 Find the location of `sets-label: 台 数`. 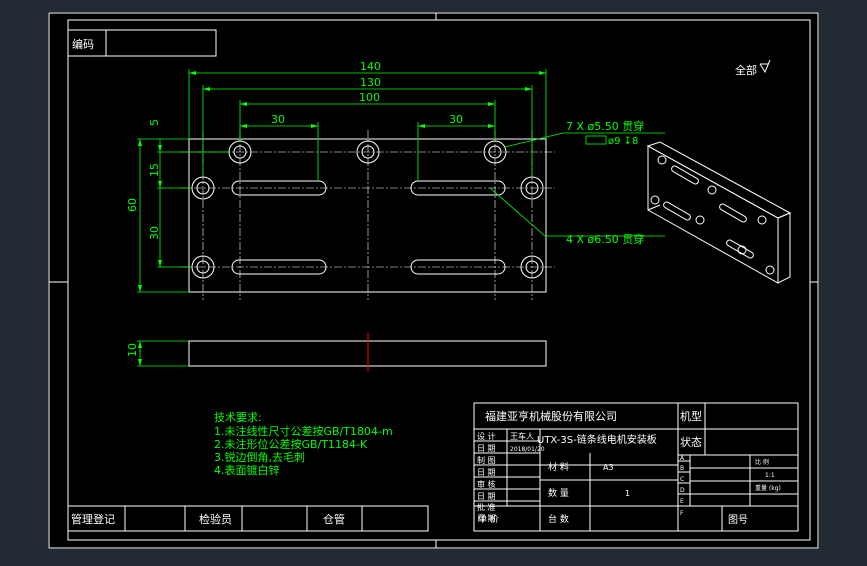

sets-label: 台 数 is located at coordinates (558, 519).